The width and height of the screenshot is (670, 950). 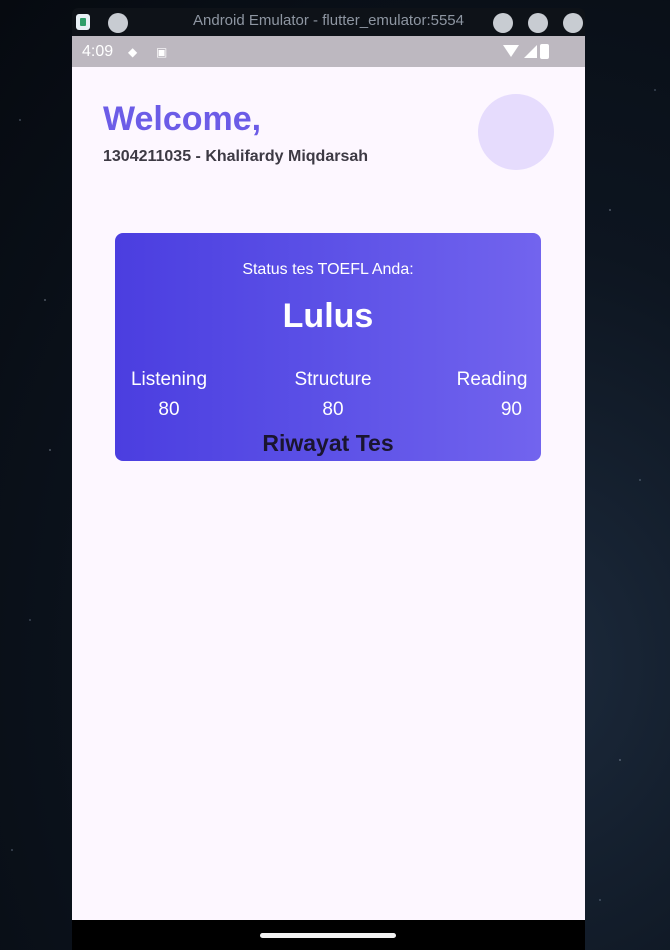 I want to click on status-bar: 4:09 ◆ ▣, so click(x=328, y=51).